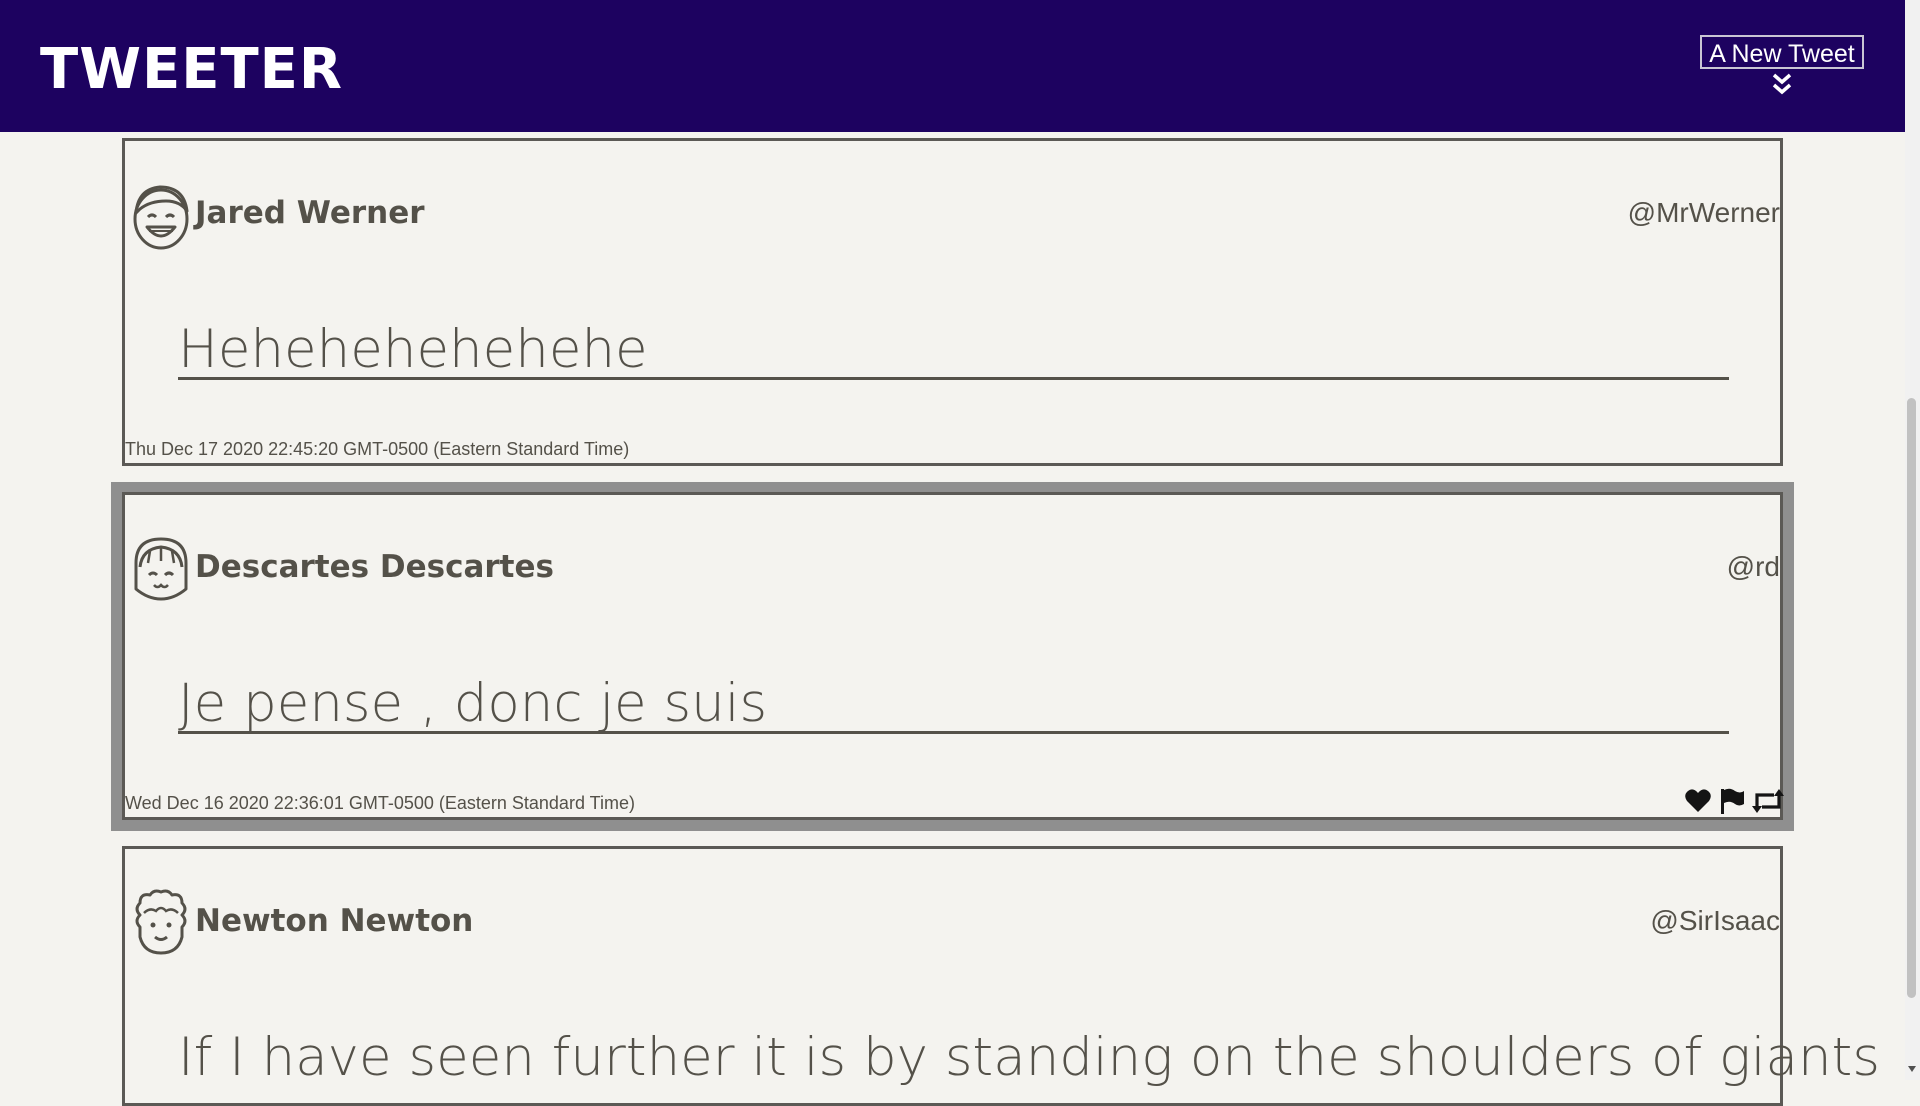  I want to click on author-name: Newton Newton, so click(334, 921).